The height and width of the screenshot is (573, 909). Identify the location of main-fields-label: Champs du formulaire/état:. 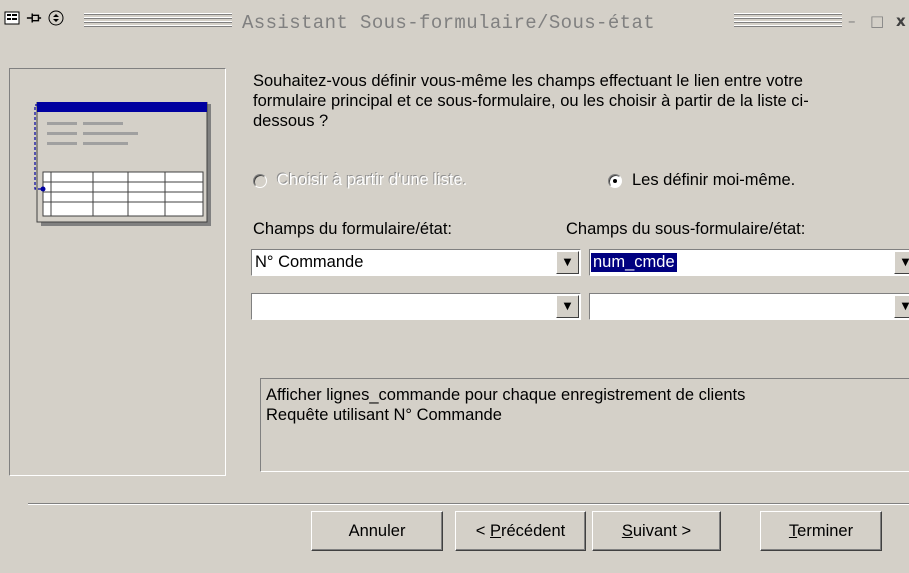
(353, 229).